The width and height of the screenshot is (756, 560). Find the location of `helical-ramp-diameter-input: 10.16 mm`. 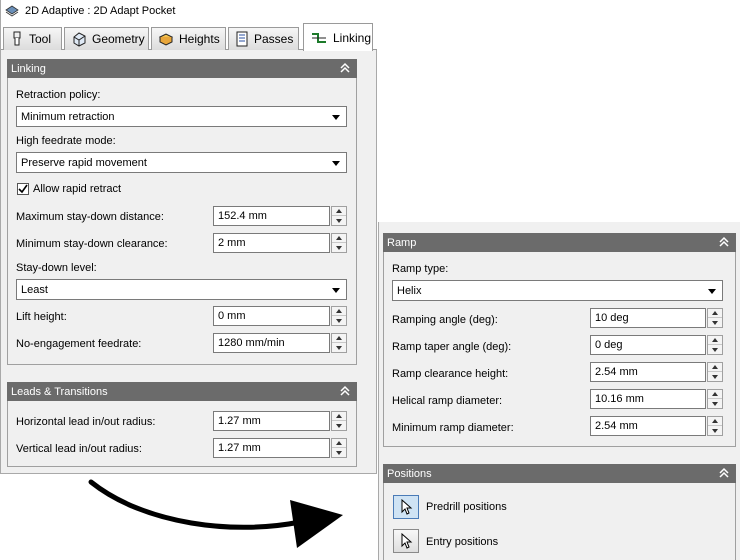

helical-ramp-diameter-input: 10.16 mm is located at coordinates (648, 399).